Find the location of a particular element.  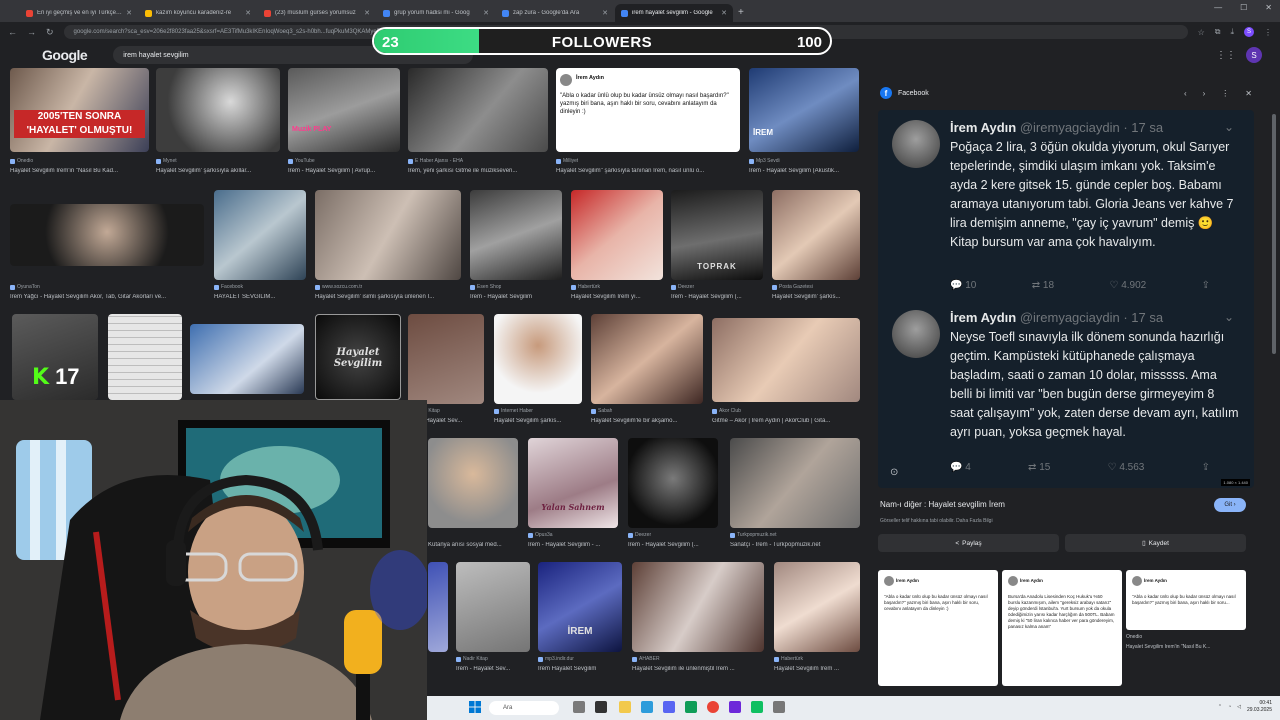

apps-grid-icon: ⋮⋮ is located at coordinates (1226, 55).